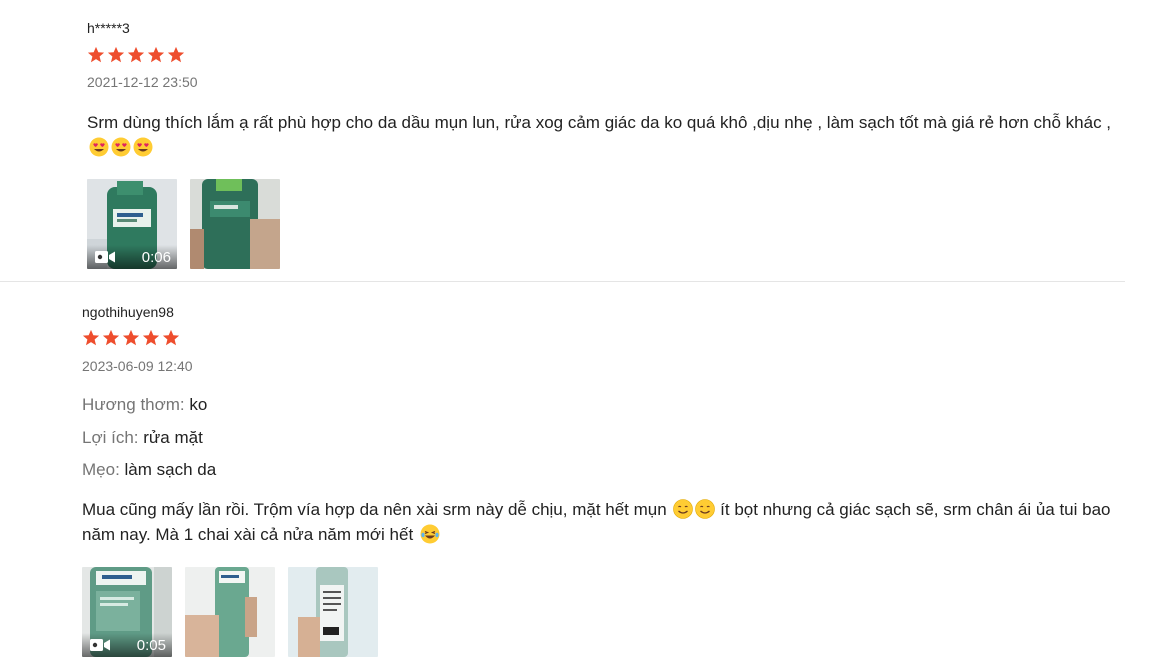  I want to click on attribute-value: ko, so click(198, 404).